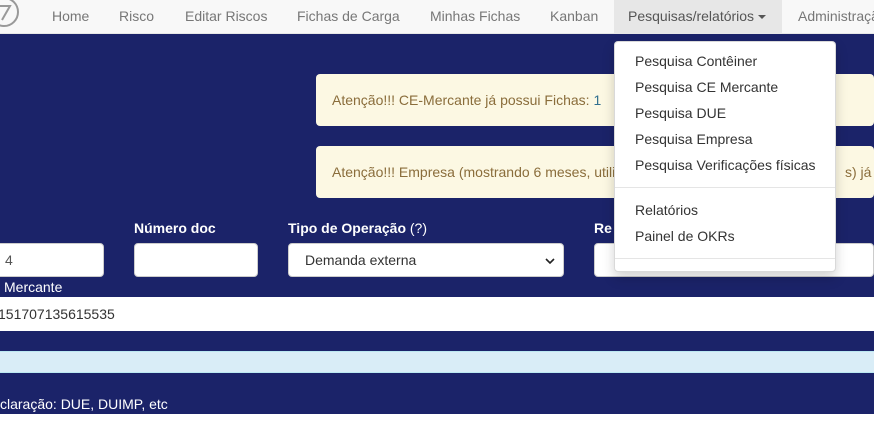 This screenshot has width=874, height=422. Describe the element at coordinates (52, 260) in the screenshot. I see `first-input: 4` at that location.